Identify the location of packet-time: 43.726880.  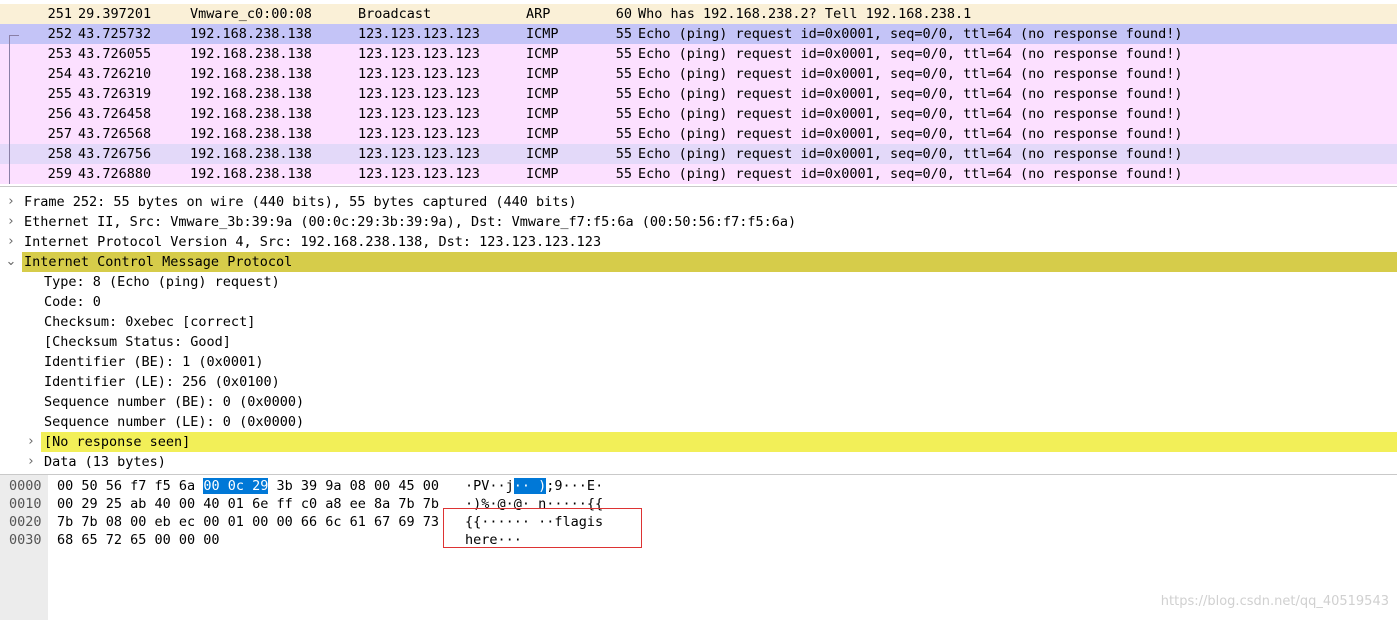
(115, 174).